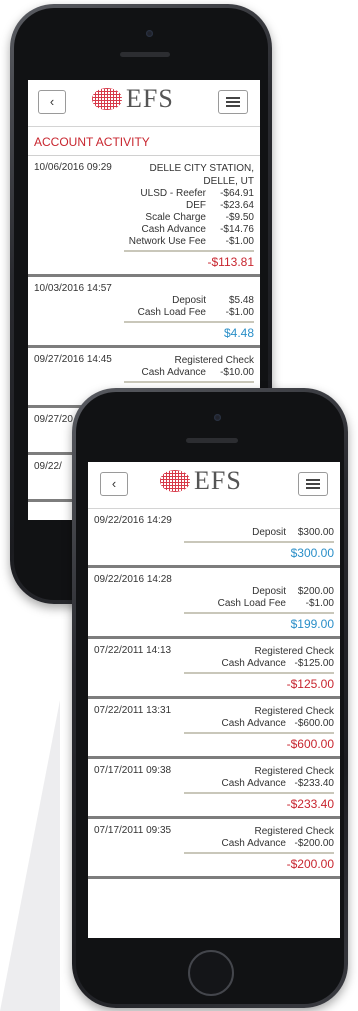 Image resolution: width=358 pixels, height=1011 pixels. What do you see at coordinates (314, 843) in the screenshot?
I see `line-item-amount: -$200.00` at bounding box center [314, 843].